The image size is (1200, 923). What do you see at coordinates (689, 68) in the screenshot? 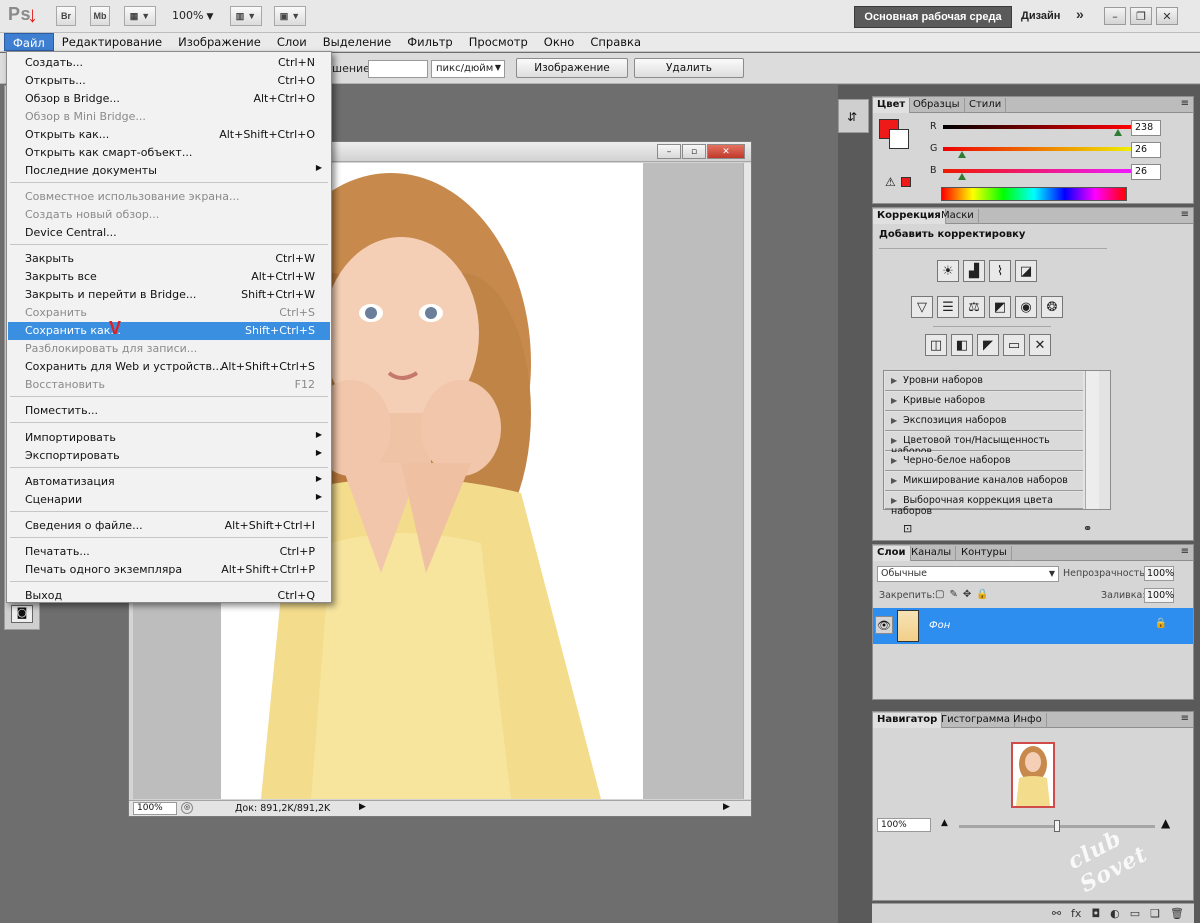
I see `clear-button: Удалить` at bounding box center [689, 68].